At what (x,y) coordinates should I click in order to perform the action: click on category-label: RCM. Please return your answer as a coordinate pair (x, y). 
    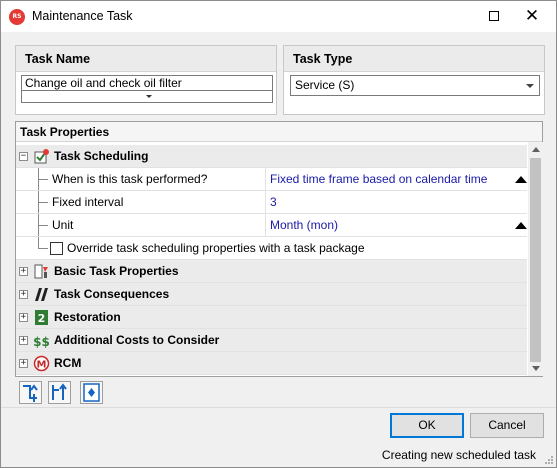
    Looking at the image, I should click on (68, 363).